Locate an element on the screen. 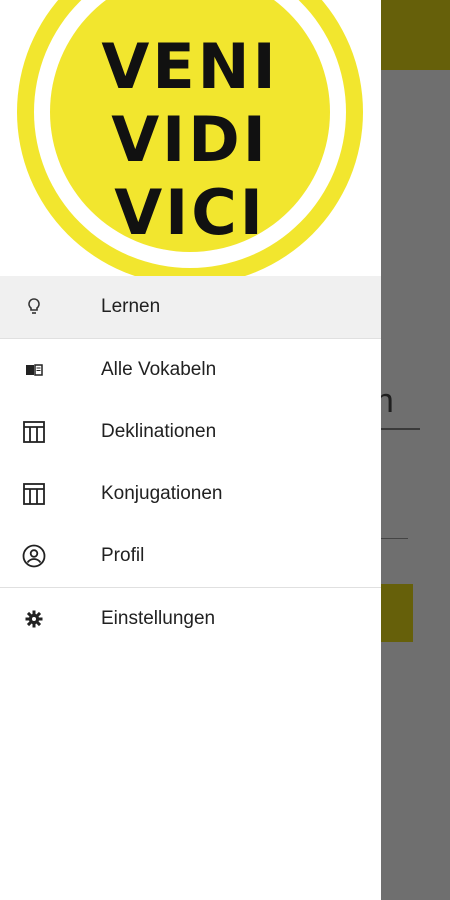 The width and height of the screenshot is (450, 900). logo-line-2: VIDI is located at coordinates (190, 139).